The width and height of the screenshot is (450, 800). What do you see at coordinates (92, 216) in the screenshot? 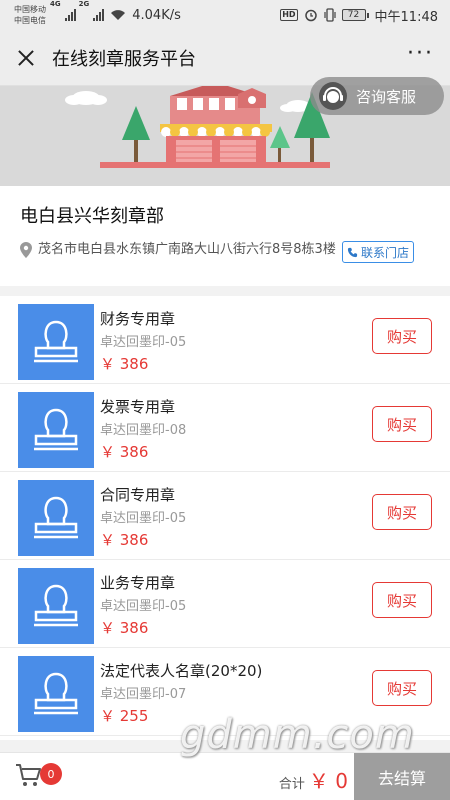
I see `shop-name: 电白县兴华刻章部` at bounding box center [92, 216].